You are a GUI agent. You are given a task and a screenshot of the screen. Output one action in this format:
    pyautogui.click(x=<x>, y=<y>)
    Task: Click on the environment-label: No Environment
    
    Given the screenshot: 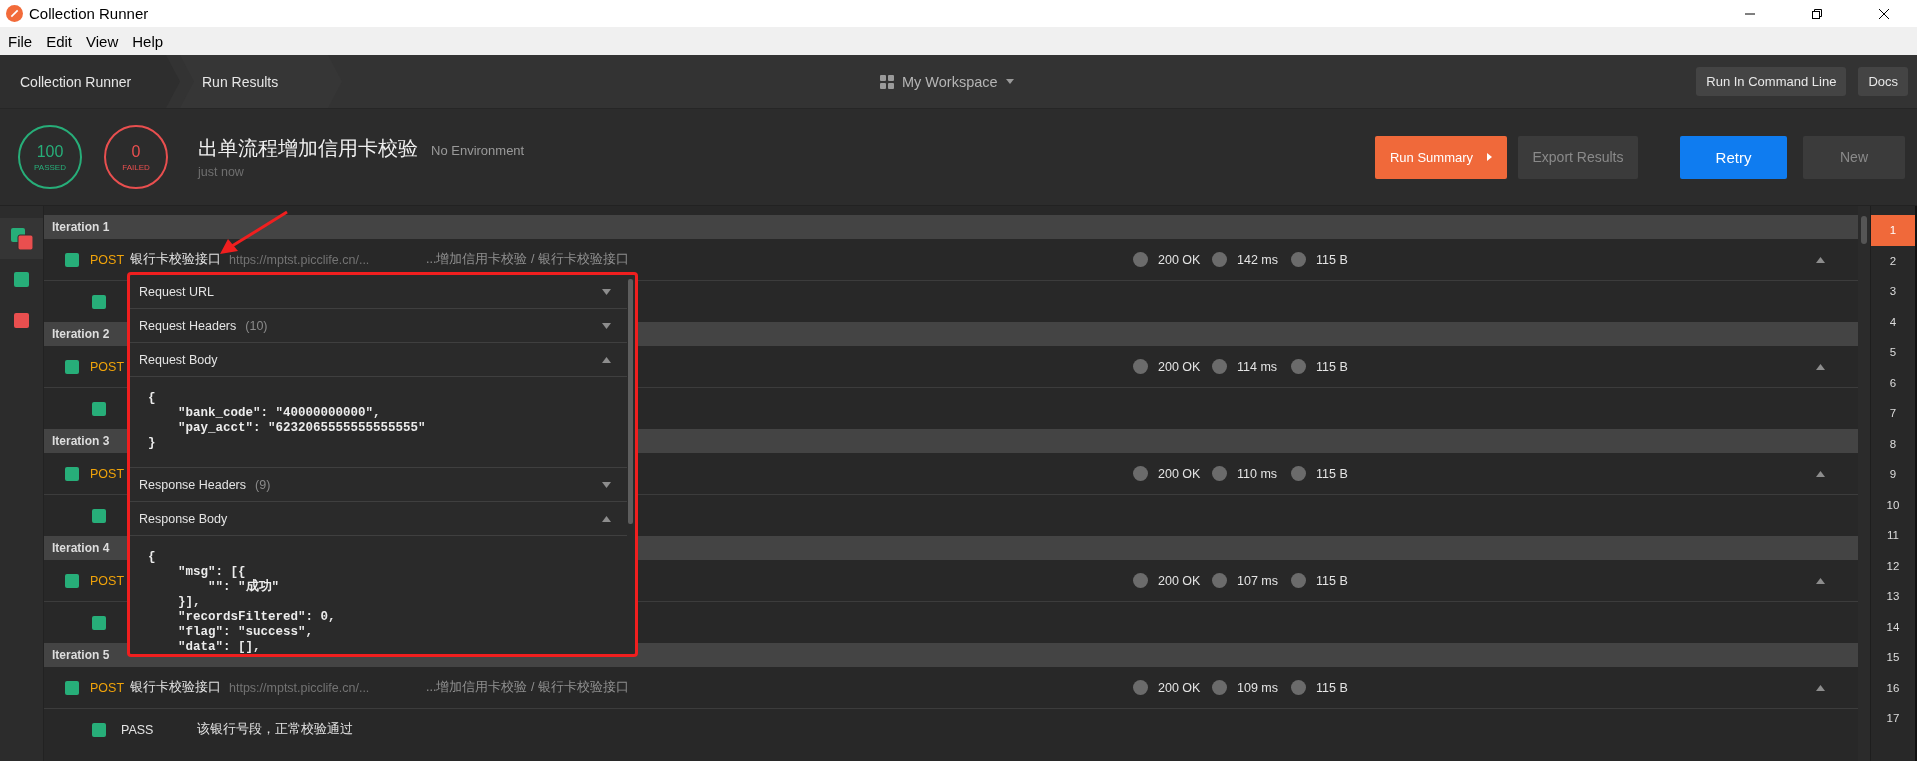 What is the action you would take?
    pyautogui.click(x=478, y=150)
    